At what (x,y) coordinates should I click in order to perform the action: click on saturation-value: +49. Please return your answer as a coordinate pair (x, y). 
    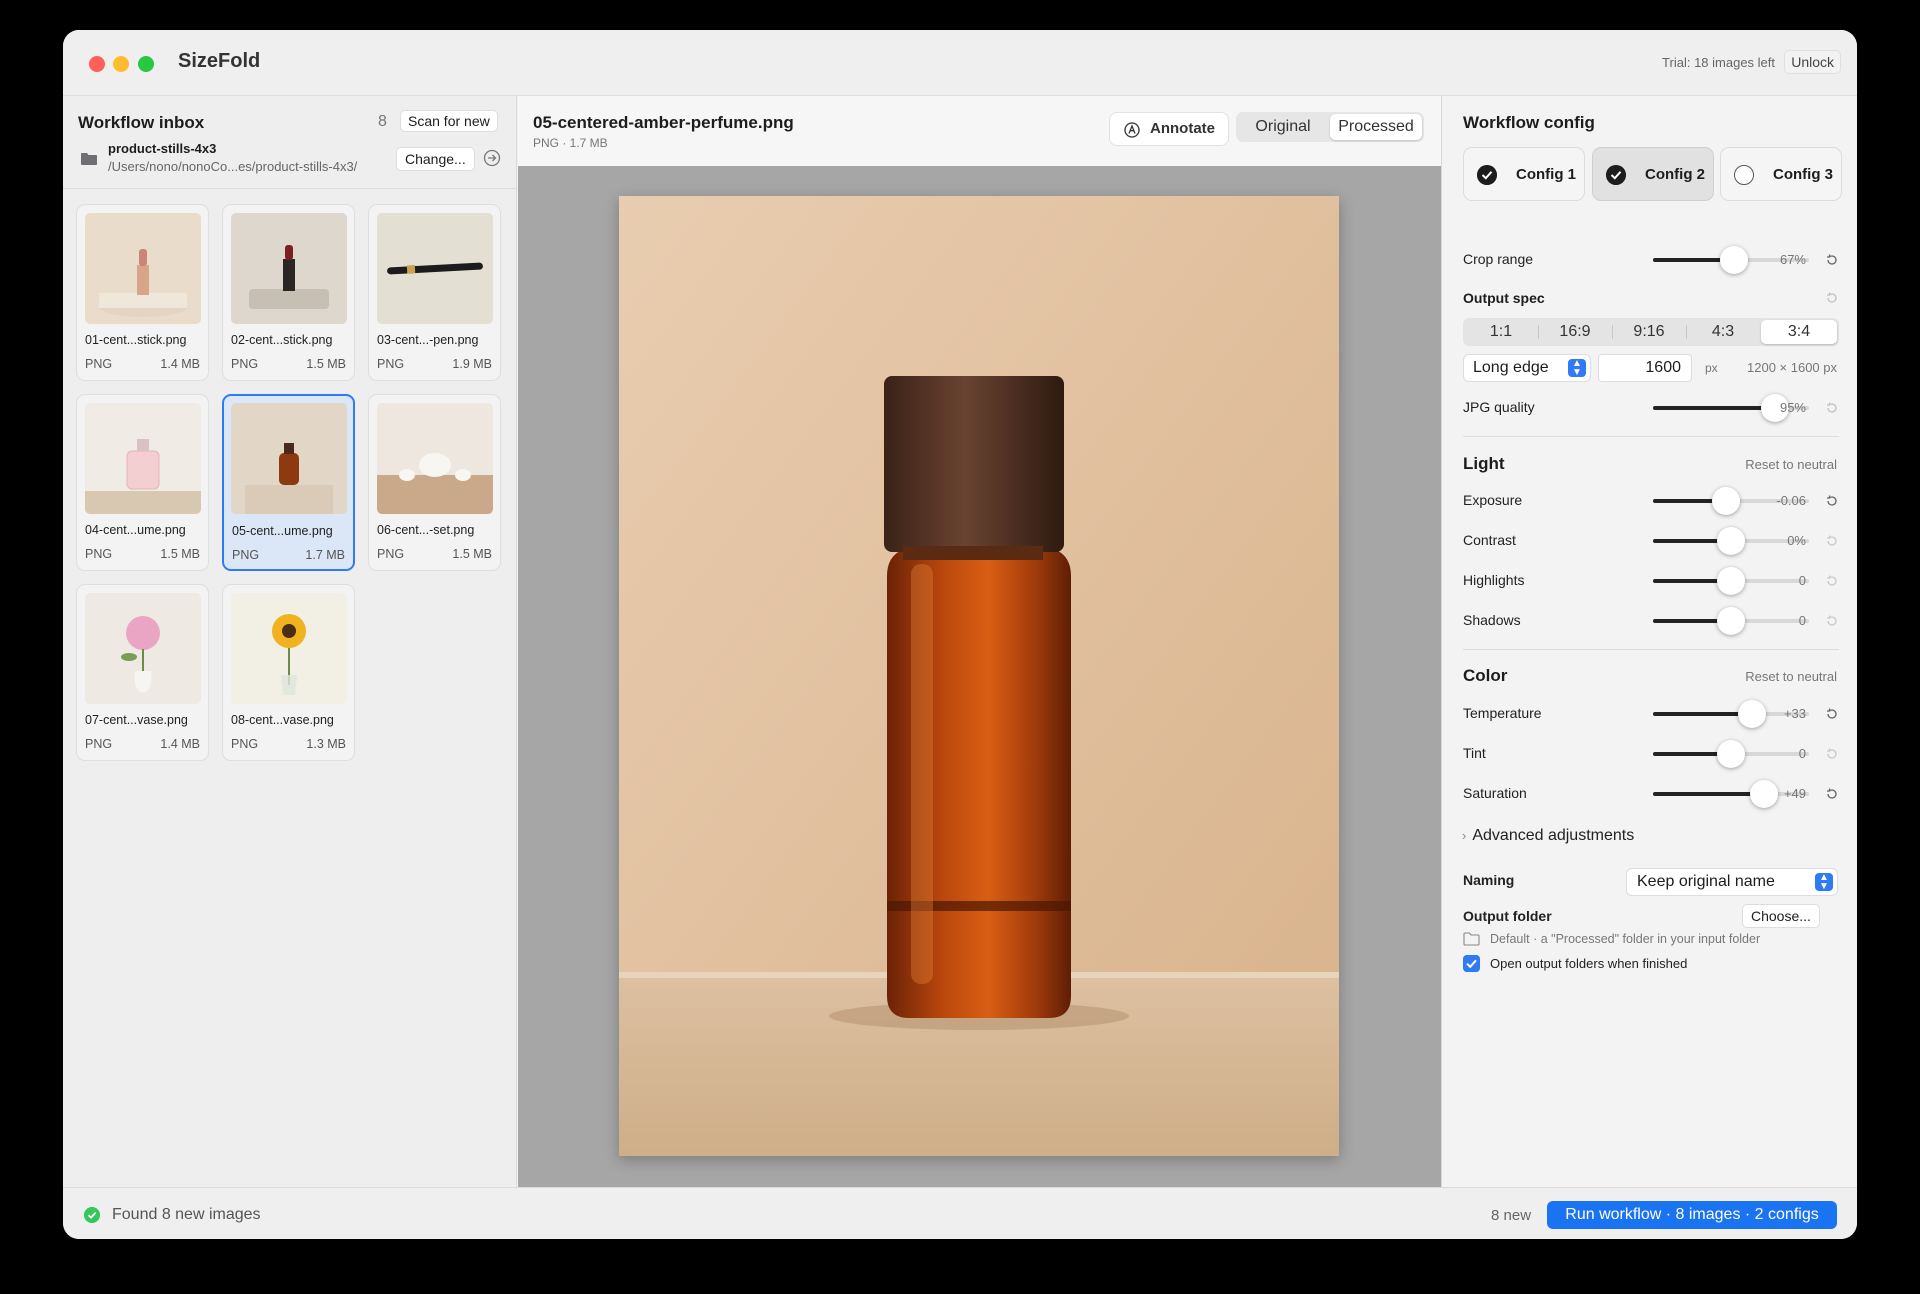
    Looking at the image, I should click on (1794, 793).